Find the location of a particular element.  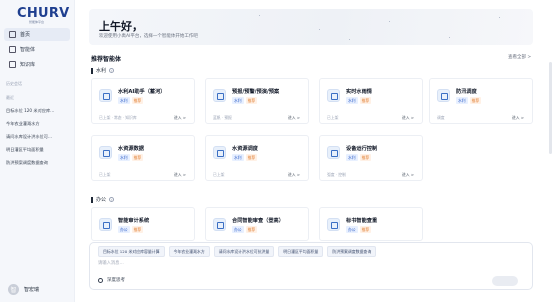

suggestion-chip: 防洪预案调度数据查询 is located at coordinates (352, 251).